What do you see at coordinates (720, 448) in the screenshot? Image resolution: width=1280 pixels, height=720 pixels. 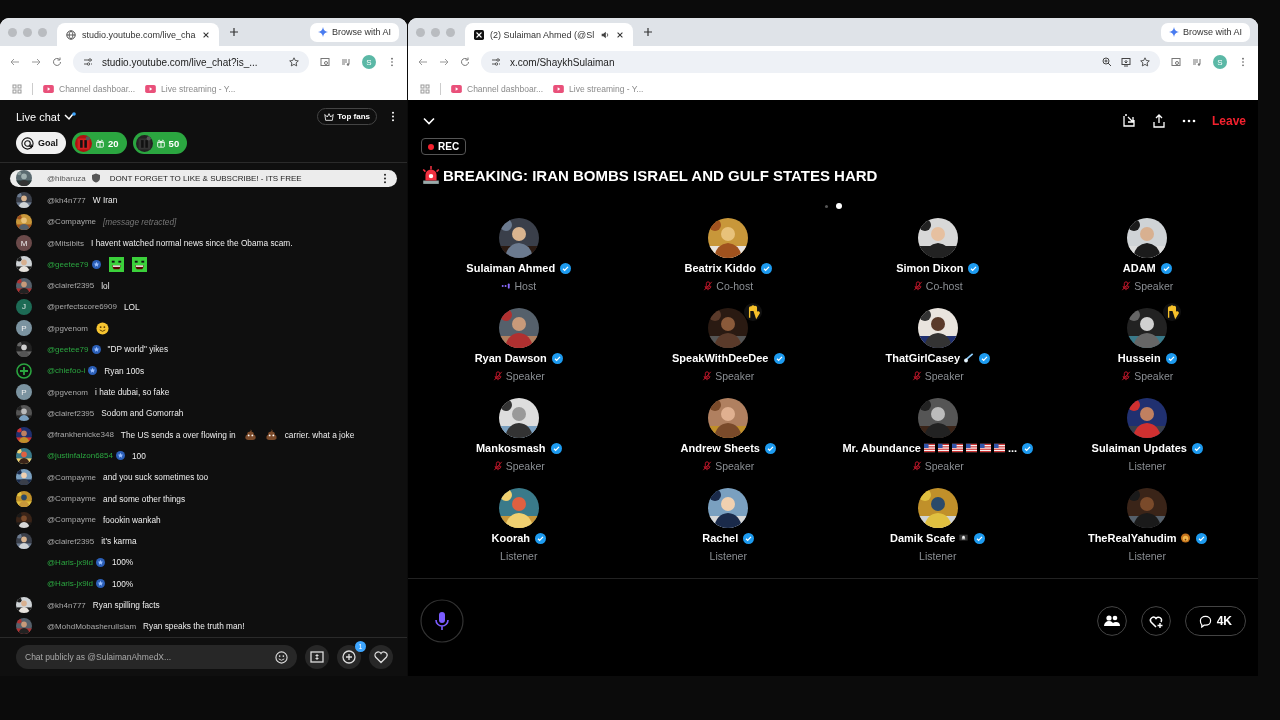 I see `participant-name: Andrew Sheets` at bounding box center [720, 448].